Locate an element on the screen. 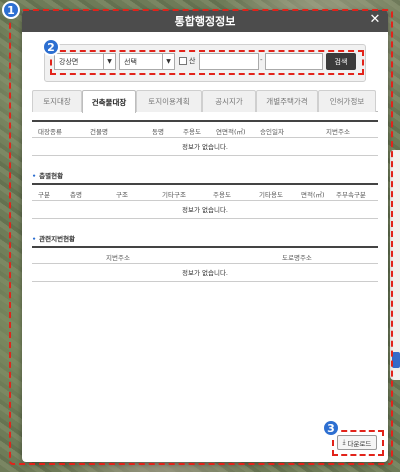 The width and height of the screenshot is (400, 472). column-header: 대장종류 is located at coordinates (50, 132).